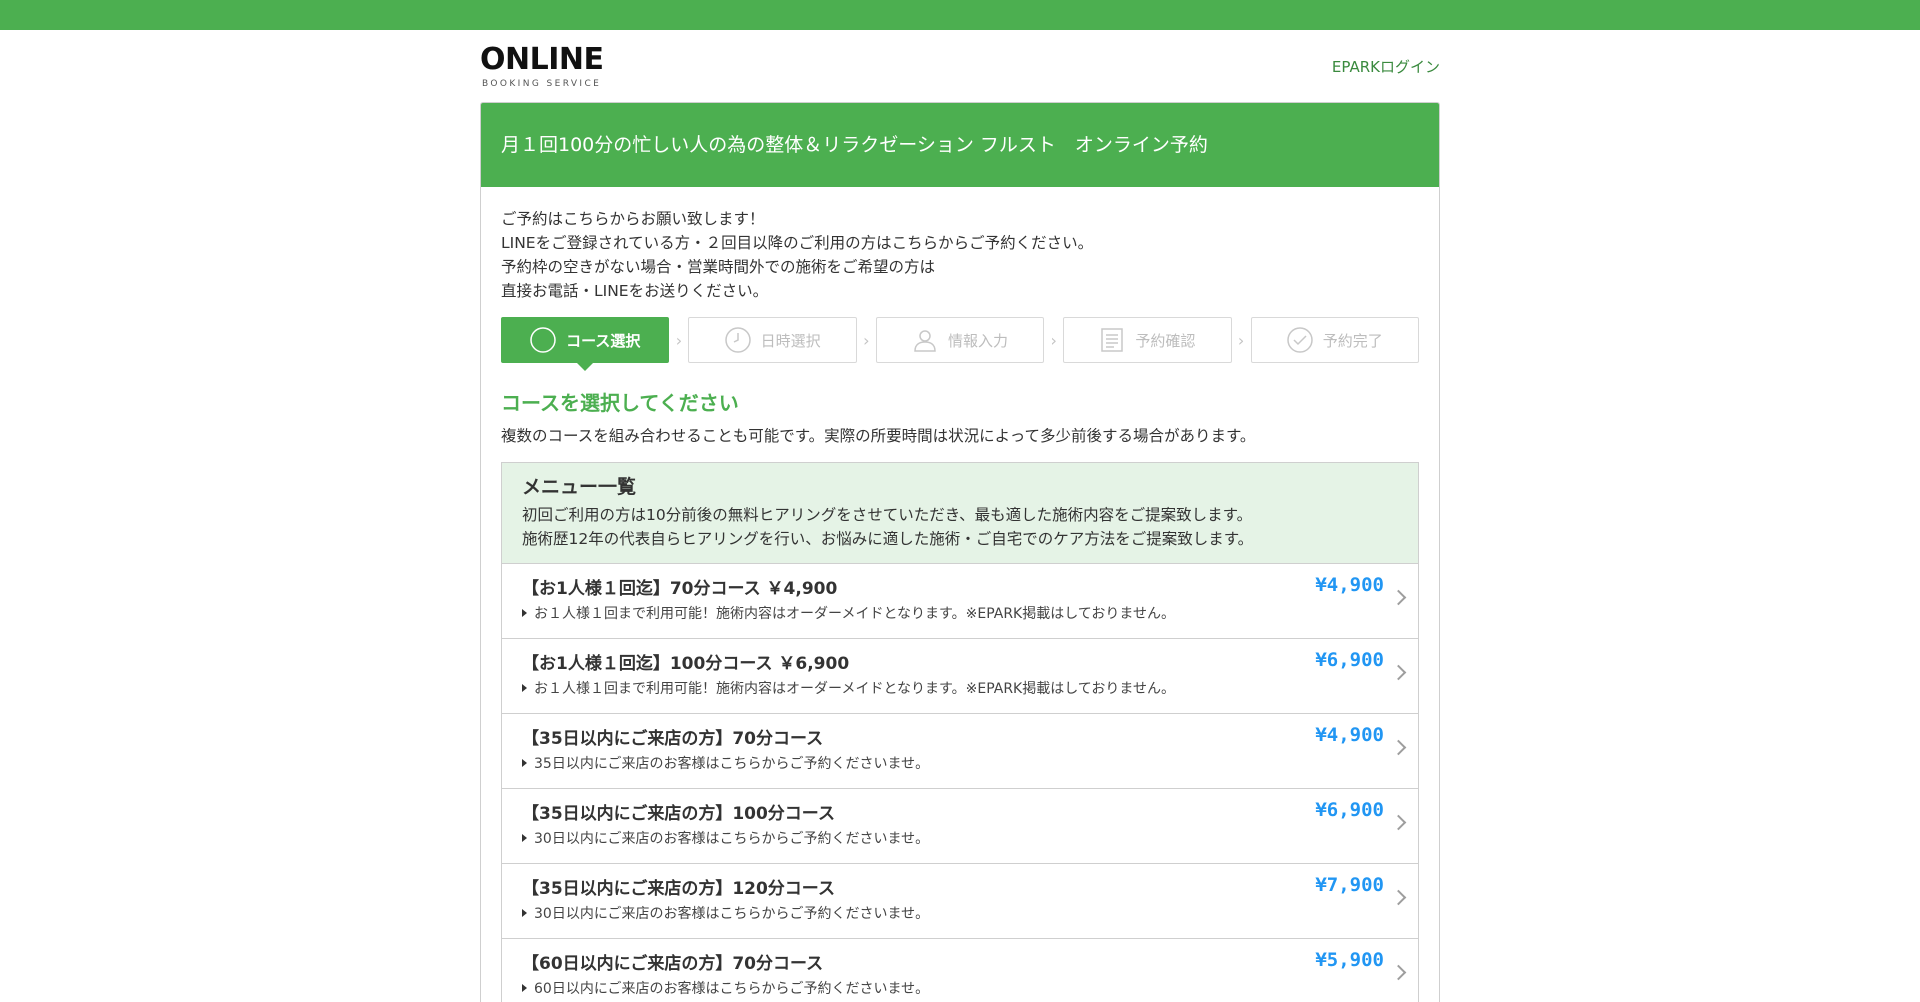 The width and height of the screenshot is (1920, 1002). What do you see at coordinates (960, 145) in the screenshot?
I see `page-title: 月１回100分の忙しい人の為の整体＆リラクゼーション フルスト オンライン予約` at bounding box center [960, 145].